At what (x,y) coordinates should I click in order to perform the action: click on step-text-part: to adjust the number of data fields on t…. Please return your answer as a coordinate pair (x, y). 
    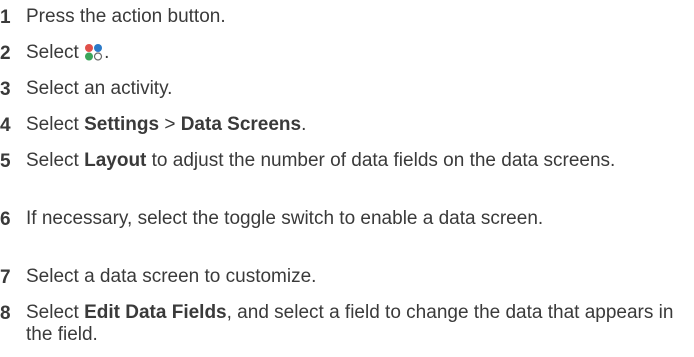
    Looking at the image, I should click on (381, 160).